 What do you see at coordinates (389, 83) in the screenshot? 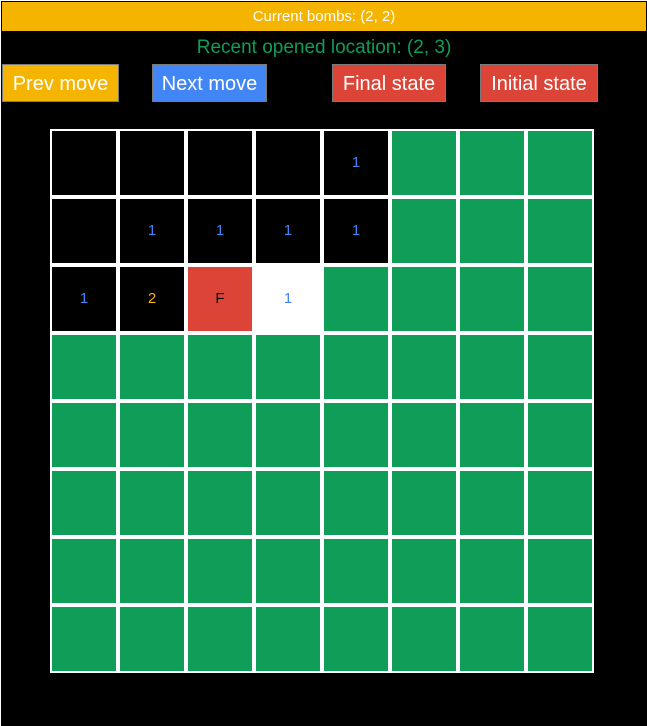
I see `final-state-button: Final state` at bounding box center [389, 83].